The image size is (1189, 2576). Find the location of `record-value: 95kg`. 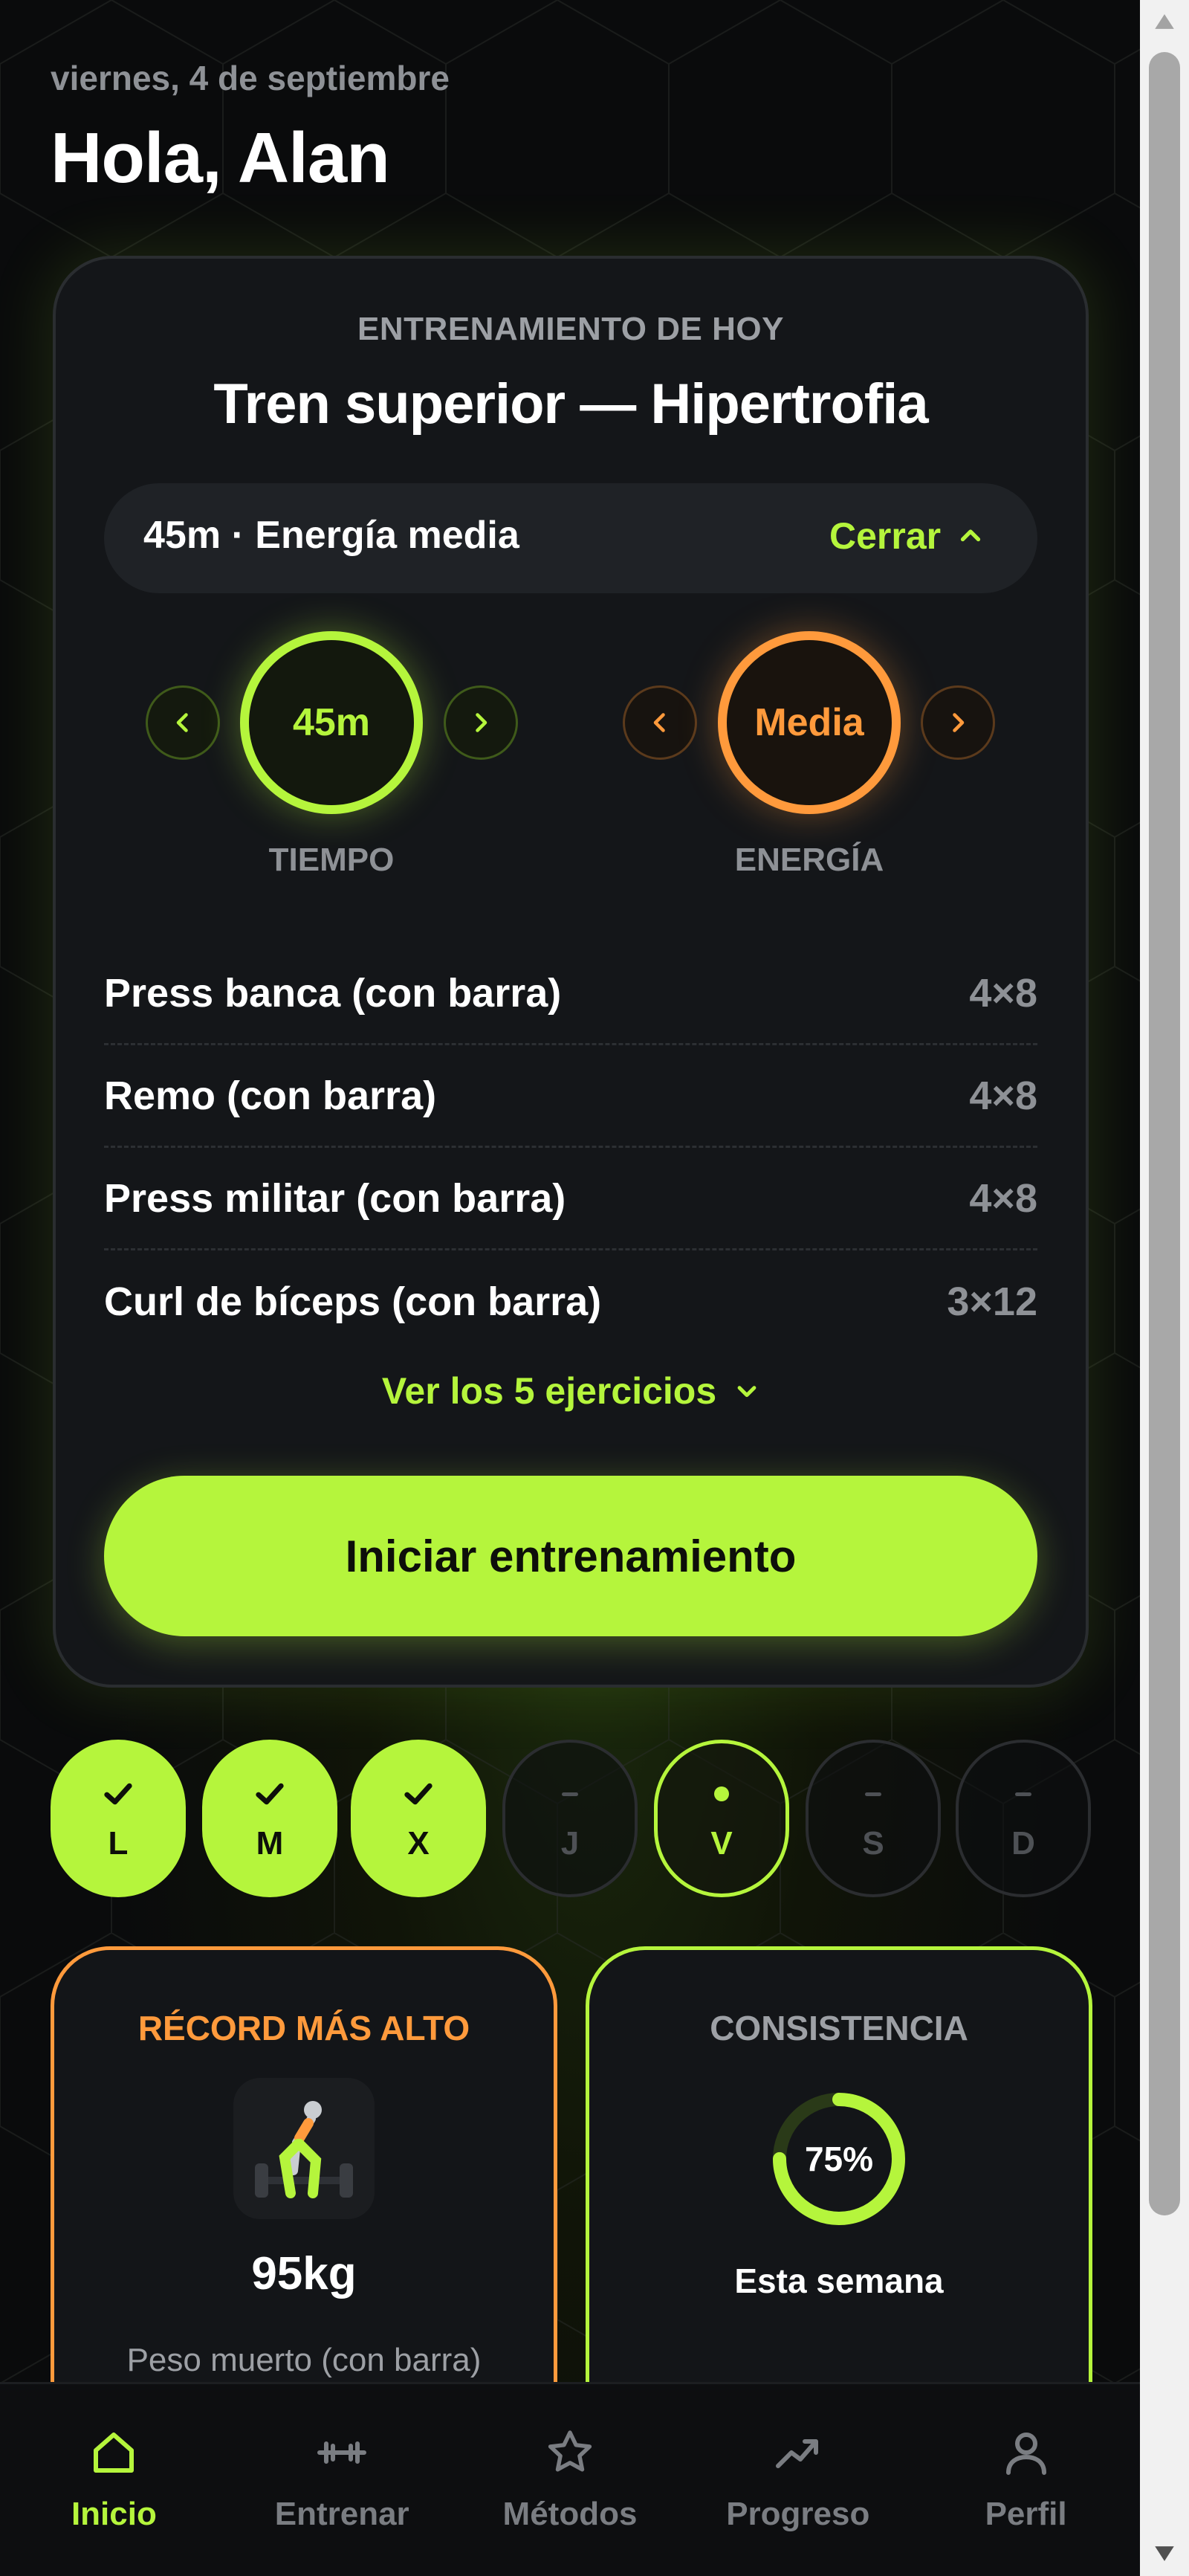

record-value: 95kg is located at coordinates (304, 2273).